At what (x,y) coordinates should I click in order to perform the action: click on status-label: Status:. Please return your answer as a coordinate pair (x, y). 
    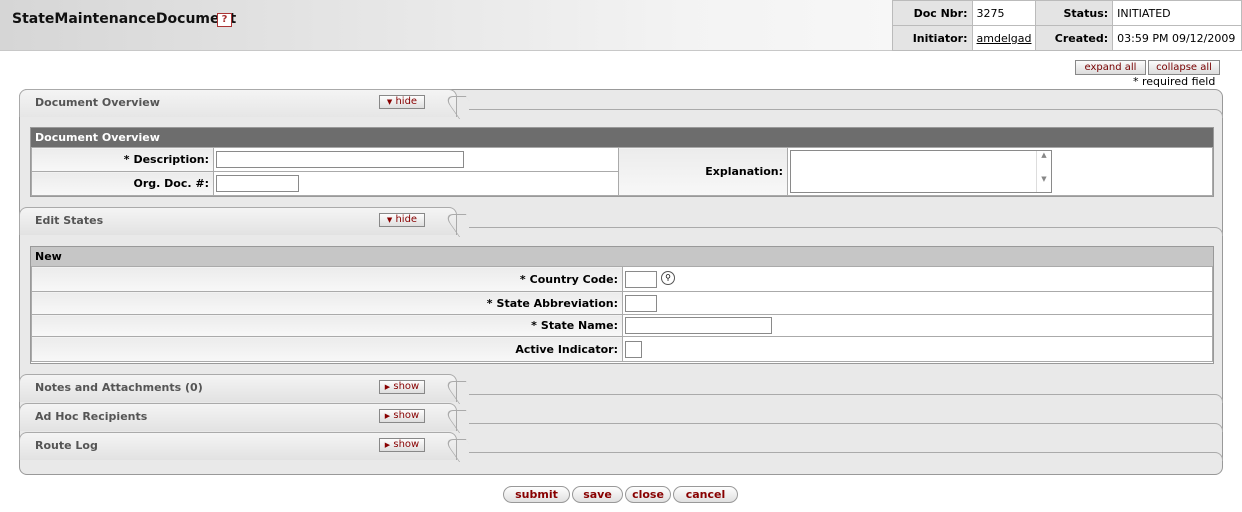
    Looking at the image, I should click on (1074, 13).